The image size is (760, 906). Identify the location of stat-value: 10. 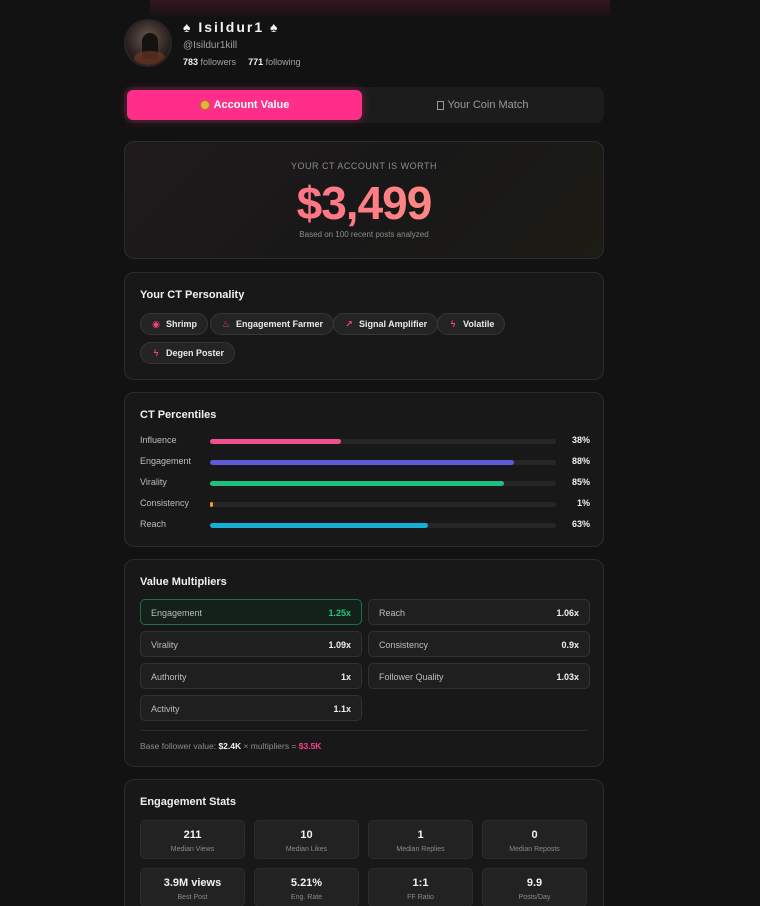
(306, 835).